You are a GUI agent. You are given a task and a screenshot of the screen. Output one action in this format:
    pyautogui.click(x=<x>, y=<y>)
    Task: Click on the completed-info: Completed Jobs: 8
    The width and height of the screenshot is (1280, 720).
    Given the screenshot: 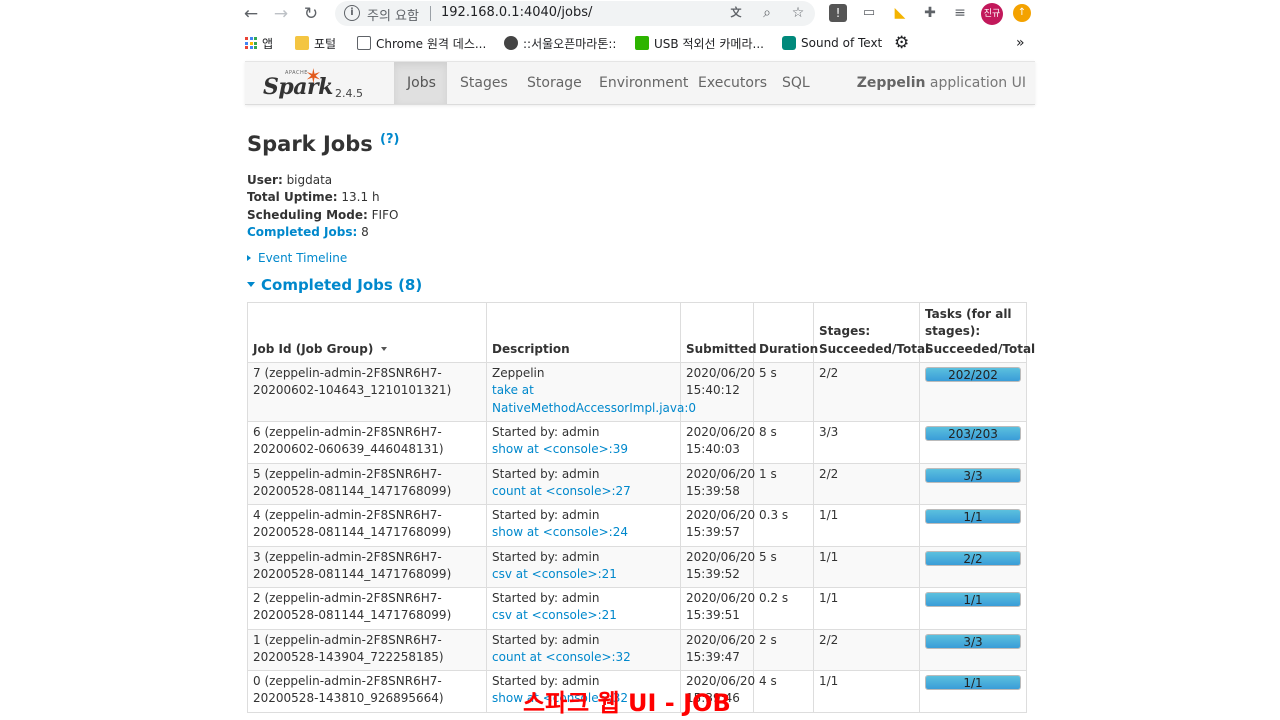 What is the action you would take?
    pyautogui.click(x=322, y=232)
    